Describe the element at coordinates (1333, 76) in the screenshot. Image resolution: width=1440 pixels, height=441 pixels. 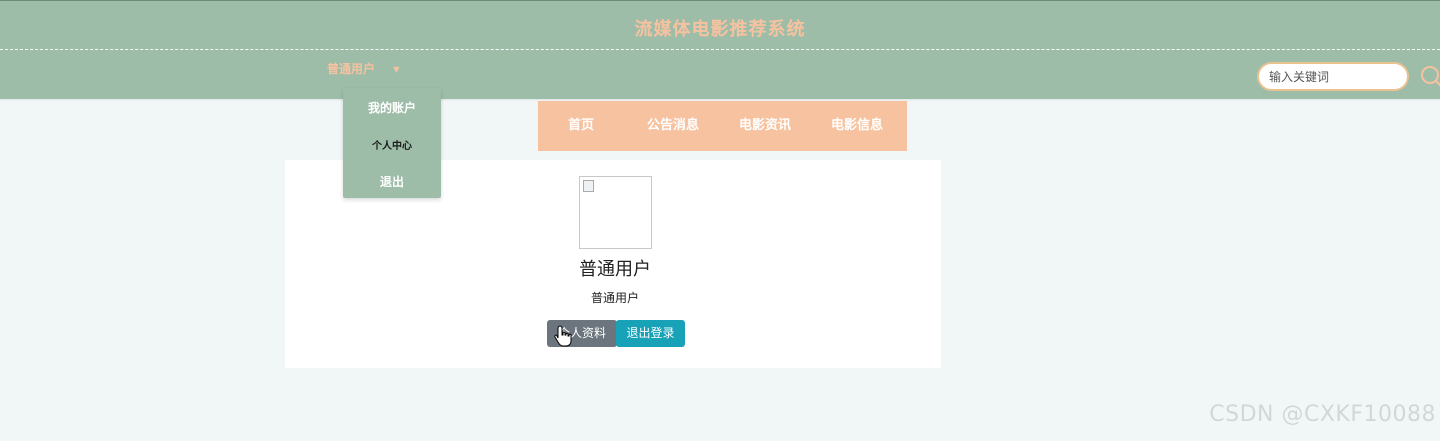
I see `search-input` at that location.